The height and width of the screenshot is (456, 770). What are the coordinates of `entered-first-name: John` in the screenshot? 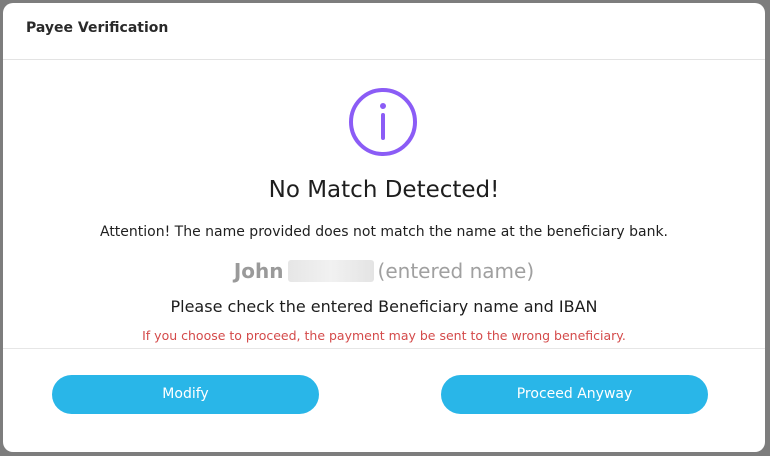 It's located at (258, 271).